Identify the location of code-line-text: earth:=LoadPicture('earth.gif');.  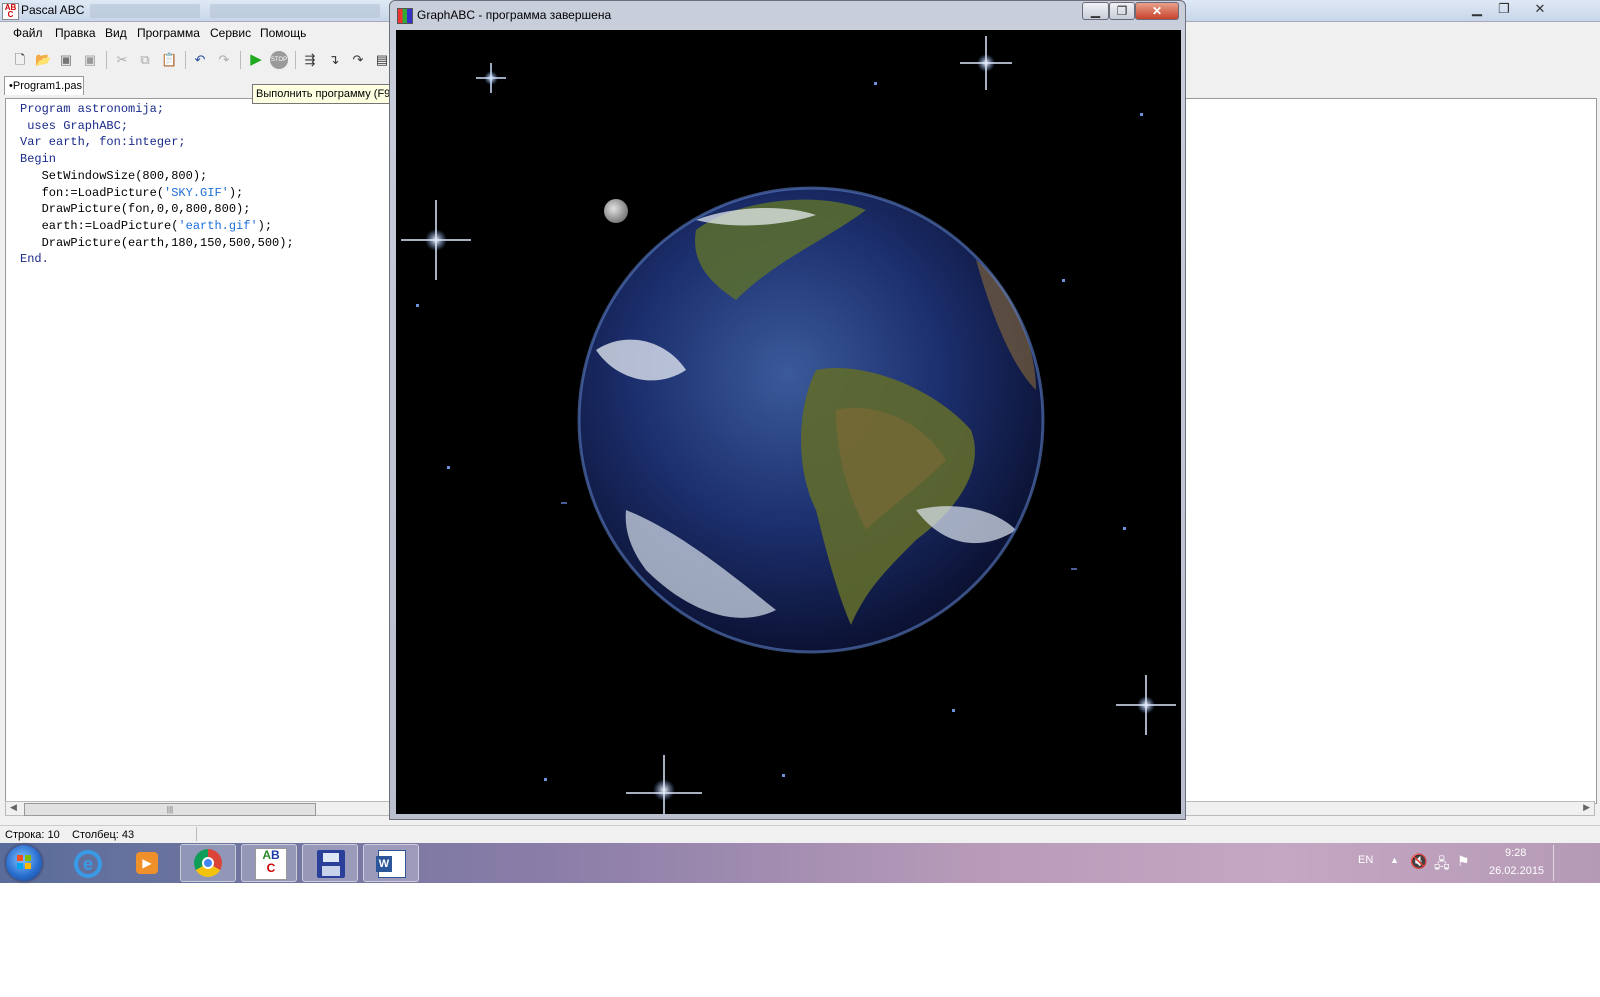
(146, 225).